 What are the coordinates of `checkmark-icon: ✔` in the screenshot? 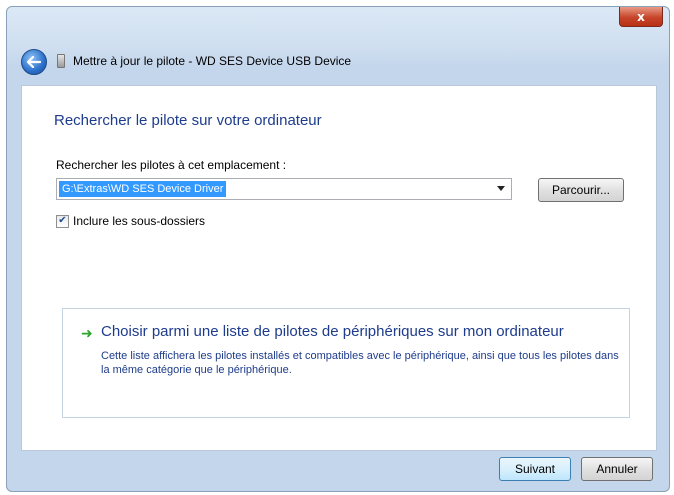 It's located at (62, 220).